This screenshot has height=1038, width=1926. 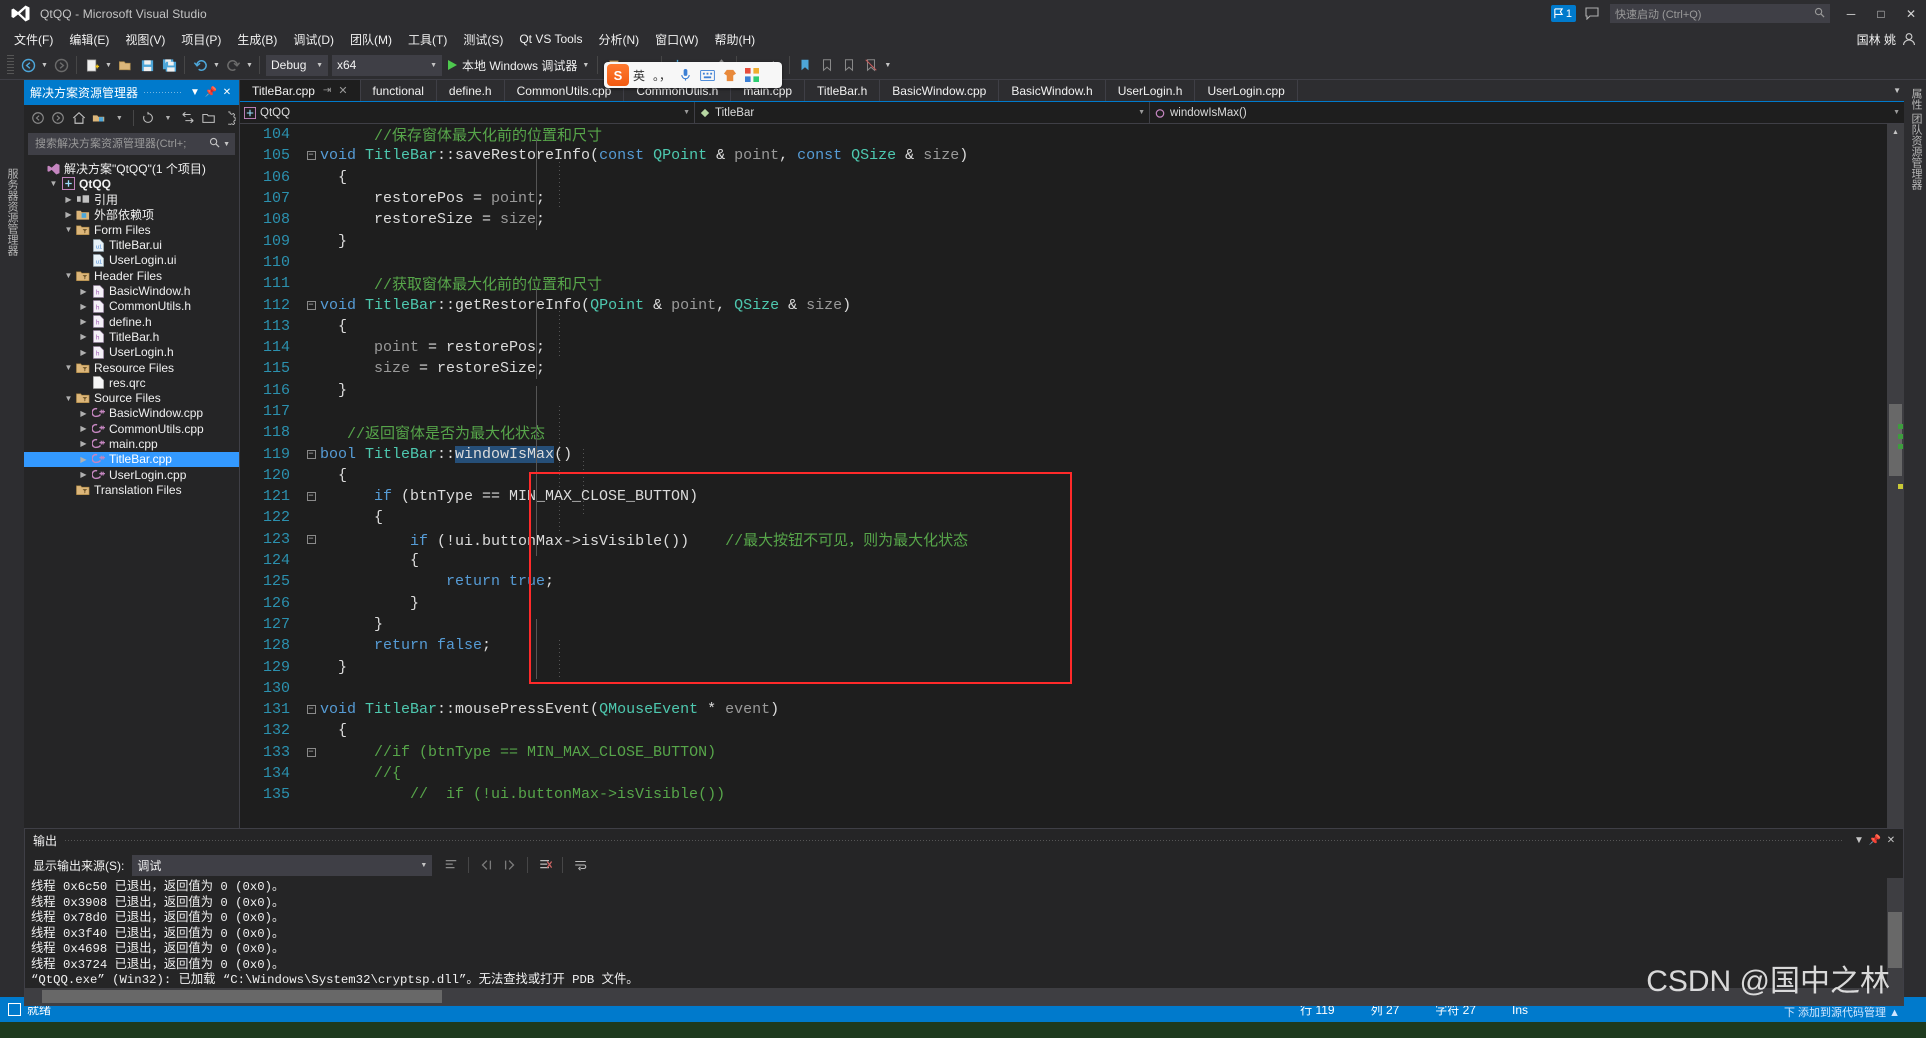 I want to click on editor-tab-userlogin-cpp: UserLogin.cpp, so click(x=1246, y=90).